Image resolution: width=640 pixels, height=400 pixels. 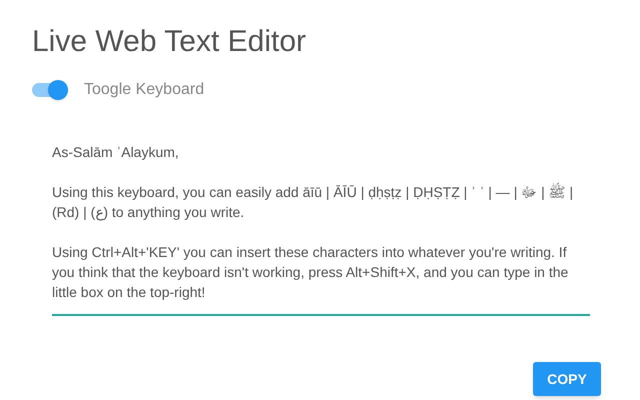 I want to click on copy-button: COPY, so click(x=567, y=379).